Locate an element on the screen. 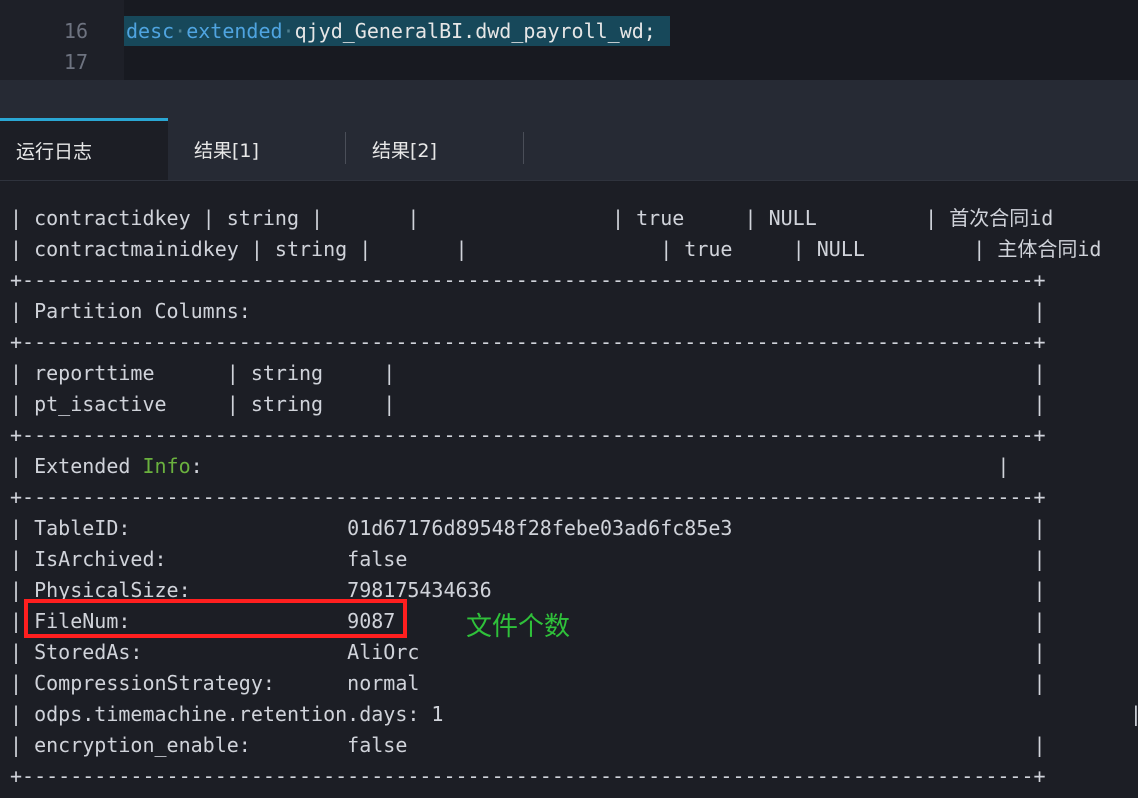 The width and height of the screenshot is (1138, 798). log-text: : | is located at coordinates (600, 466).